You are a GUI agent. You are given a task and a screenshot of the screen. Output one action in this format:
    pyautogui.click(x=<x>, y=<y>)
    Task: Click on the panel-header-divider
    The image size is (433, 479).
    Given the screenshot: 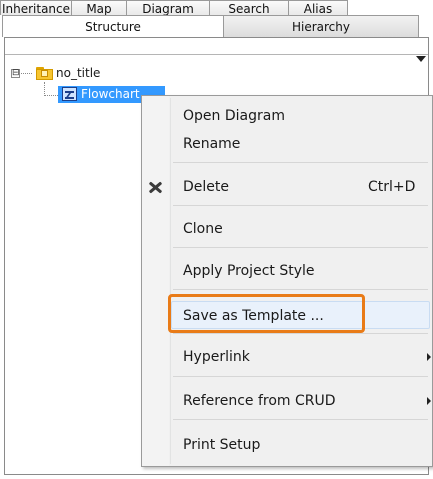 What is the action you would take?
    pyautogui.click(x=216, y=54)
    